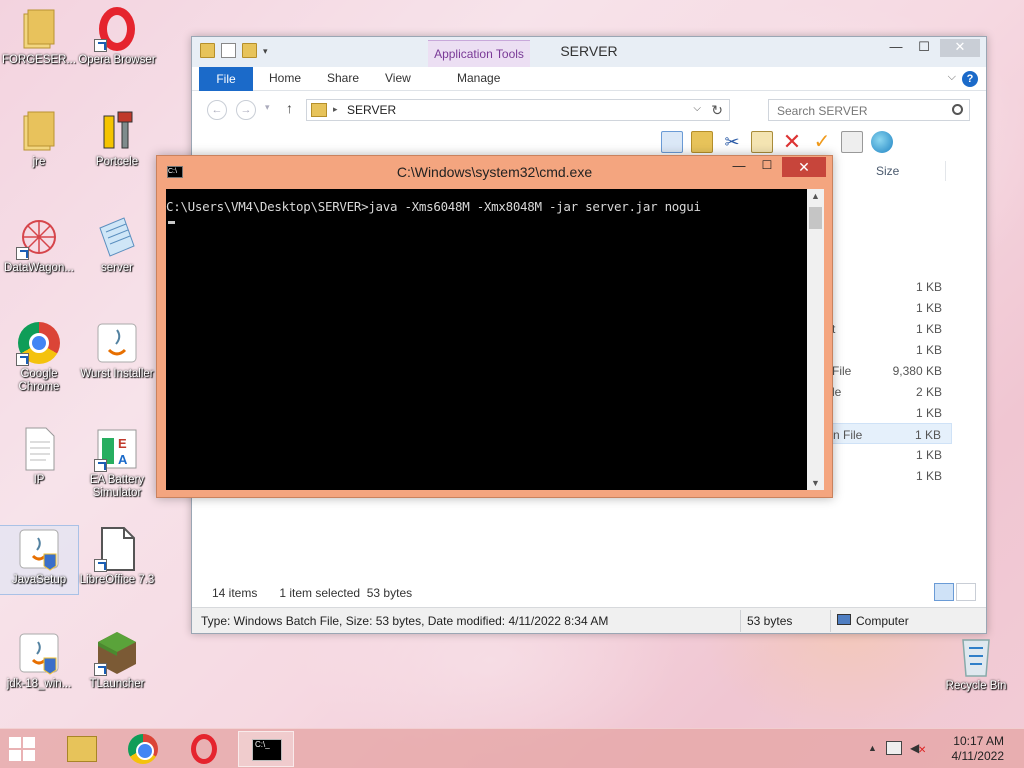 This screenshot has height=768, width=1024. What do you see at coordinates (39, 237) in the screenshot?
I see `datawagon-icon` at bounding box center [39, 237].